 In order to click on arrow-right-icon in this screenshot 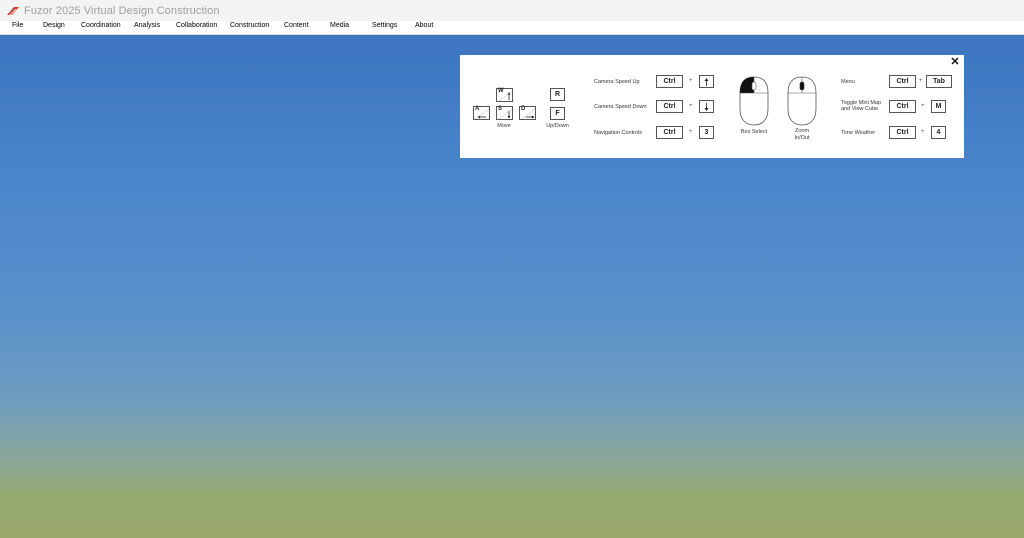, I will do `click(528, 114)`.